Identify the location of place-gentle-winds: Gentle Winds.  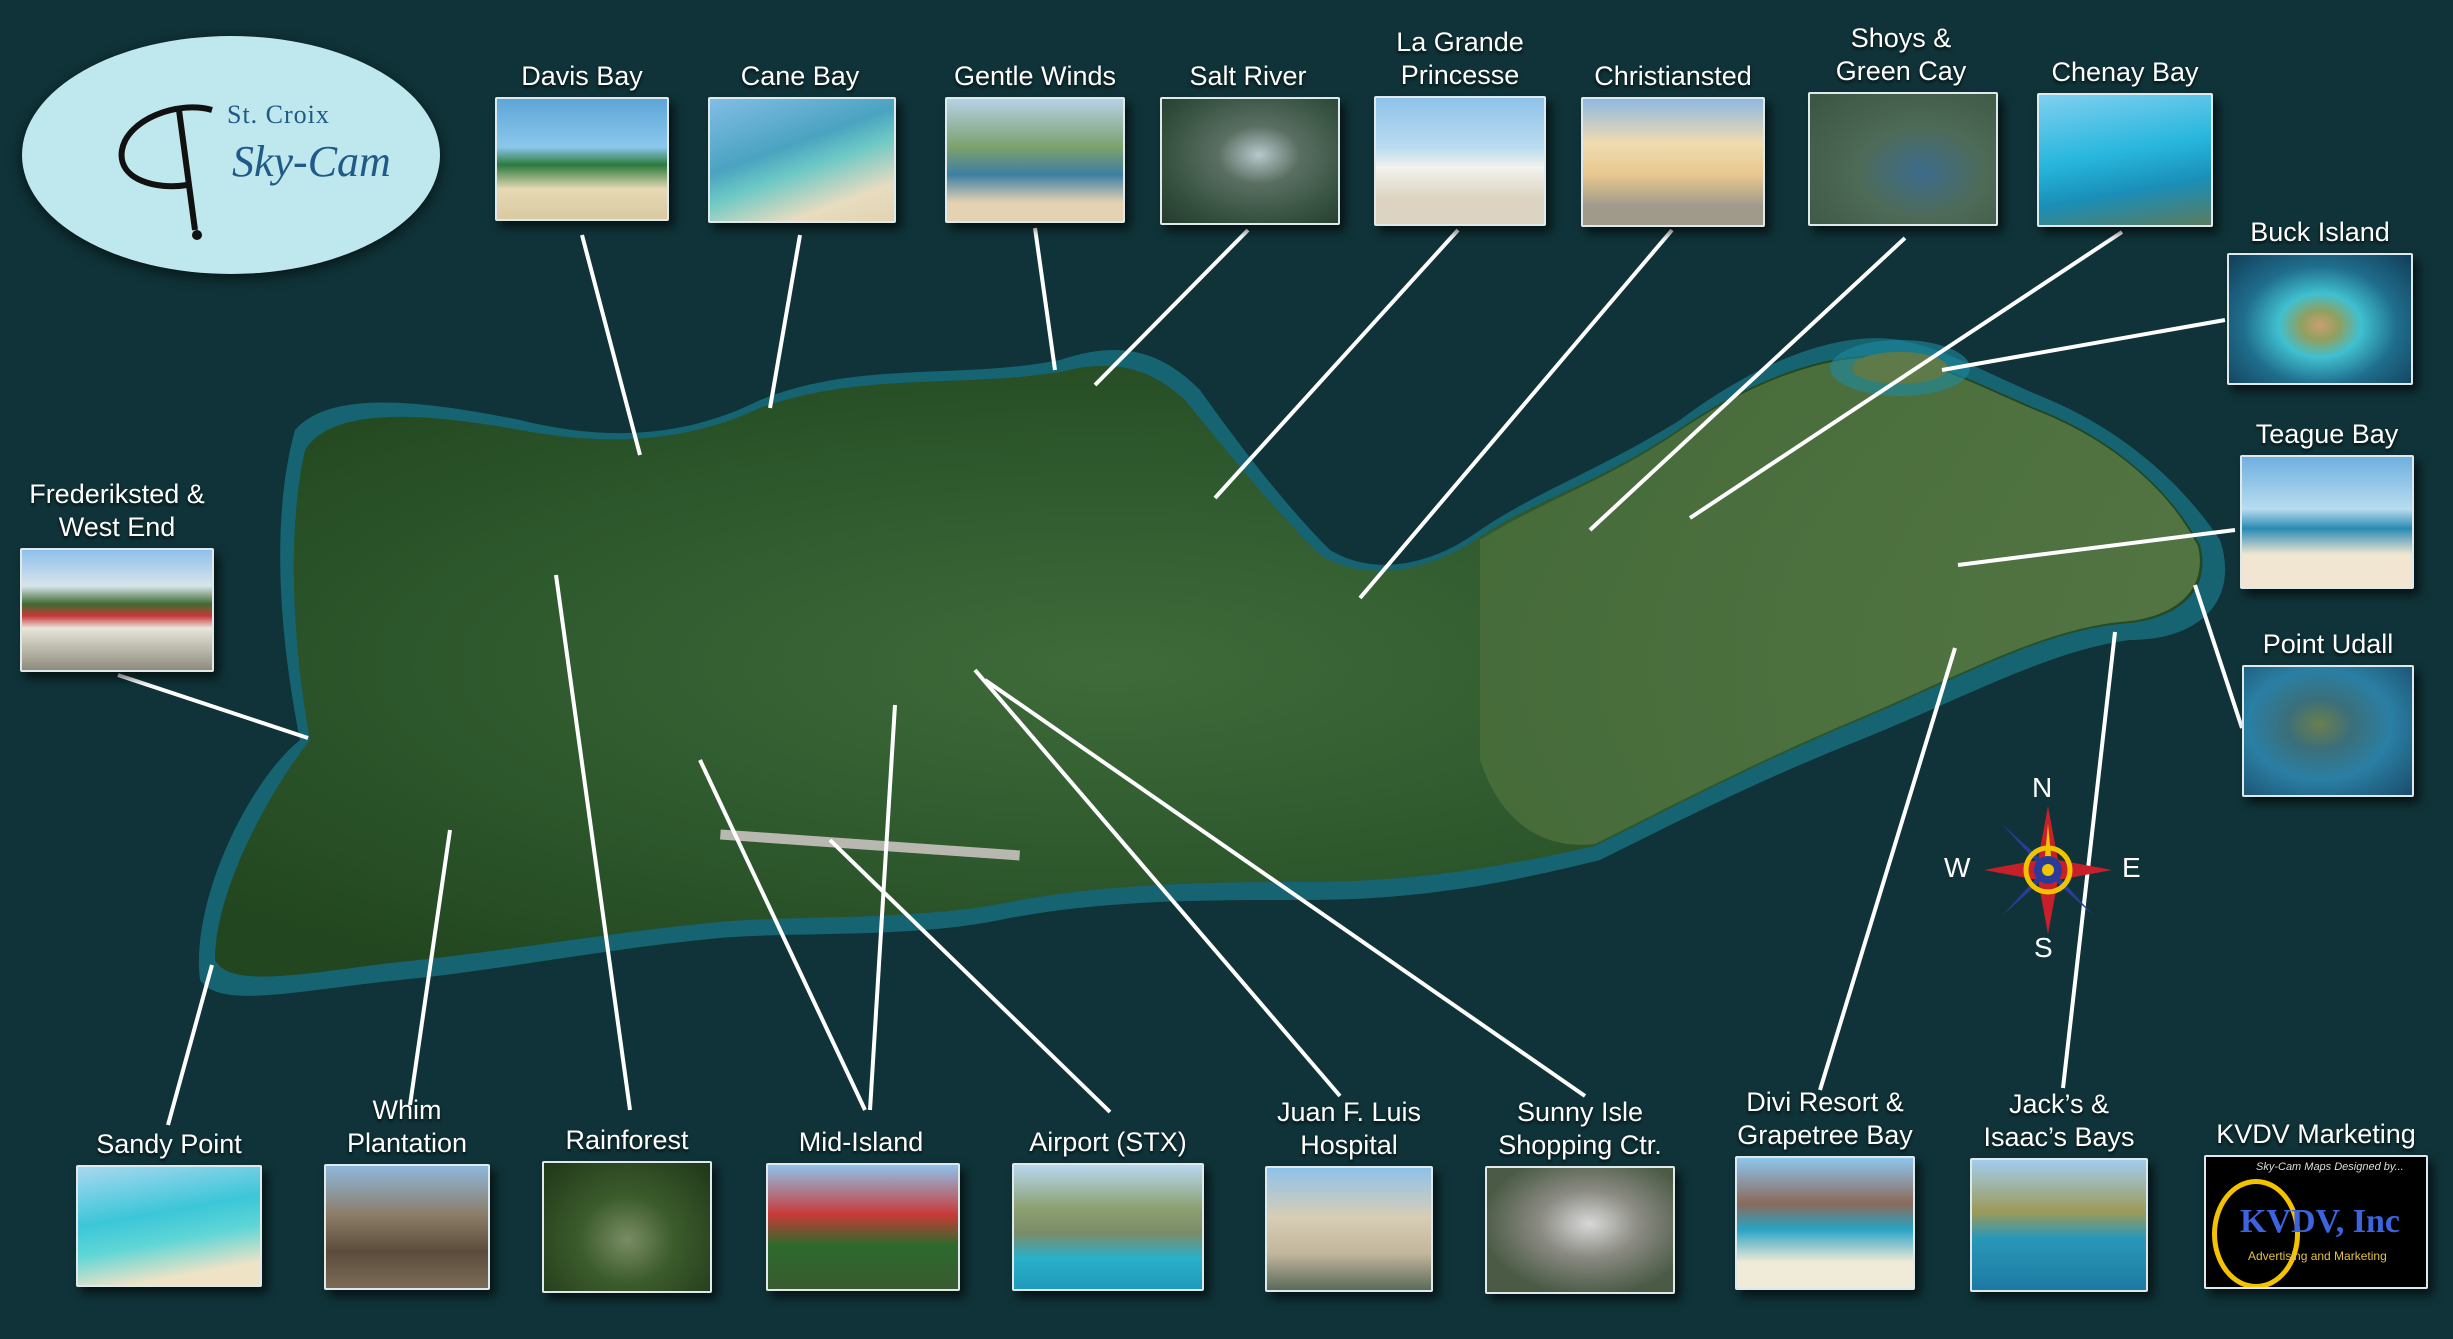
(1035, 141).